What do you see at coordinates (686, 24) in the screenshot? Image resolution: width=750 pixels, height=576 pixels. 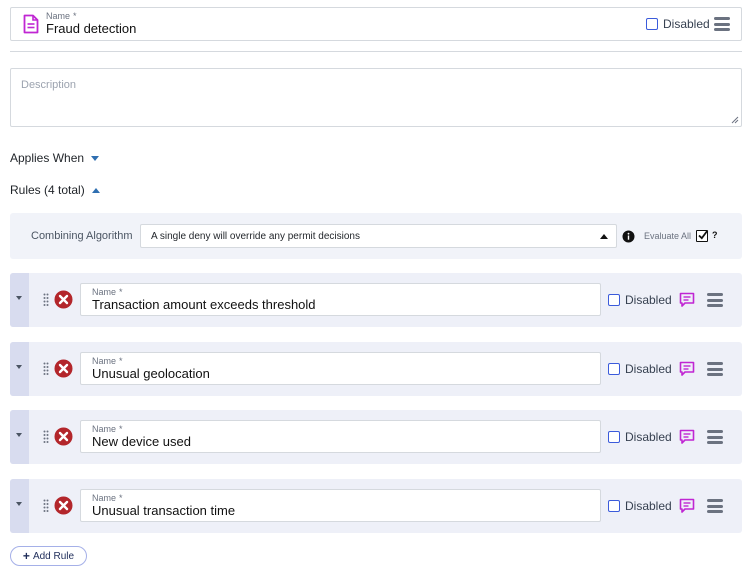 I see `policy-disabled-label: Disabled` at bounding box center [686, 24].